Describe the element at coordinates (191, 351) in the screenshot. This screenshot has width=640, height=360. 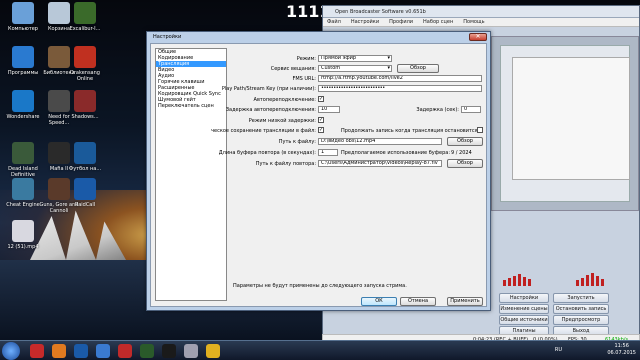
I see `settings-taskbar-icon` at that location.